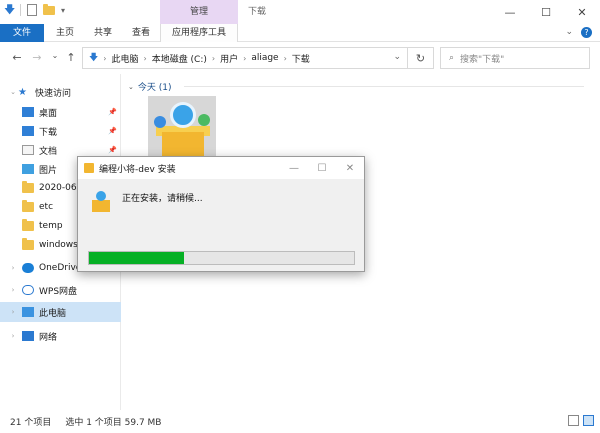 This screenshot has height=433, width=600. I want to click on window-controls: — ☐ ✕, so click(546, 12).